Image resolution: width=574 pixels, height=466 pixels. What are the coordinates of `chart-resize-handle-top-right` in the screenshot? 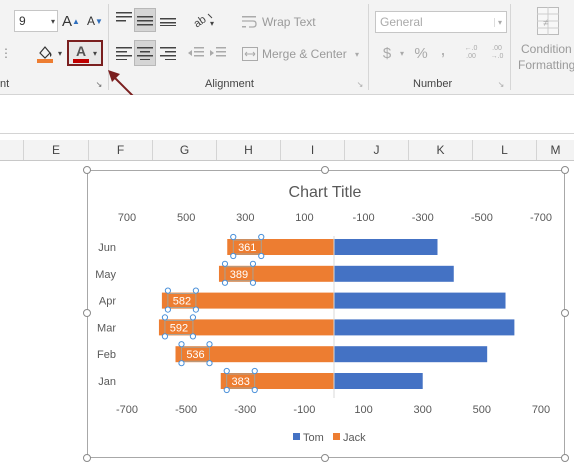 It's located at (565, 170).